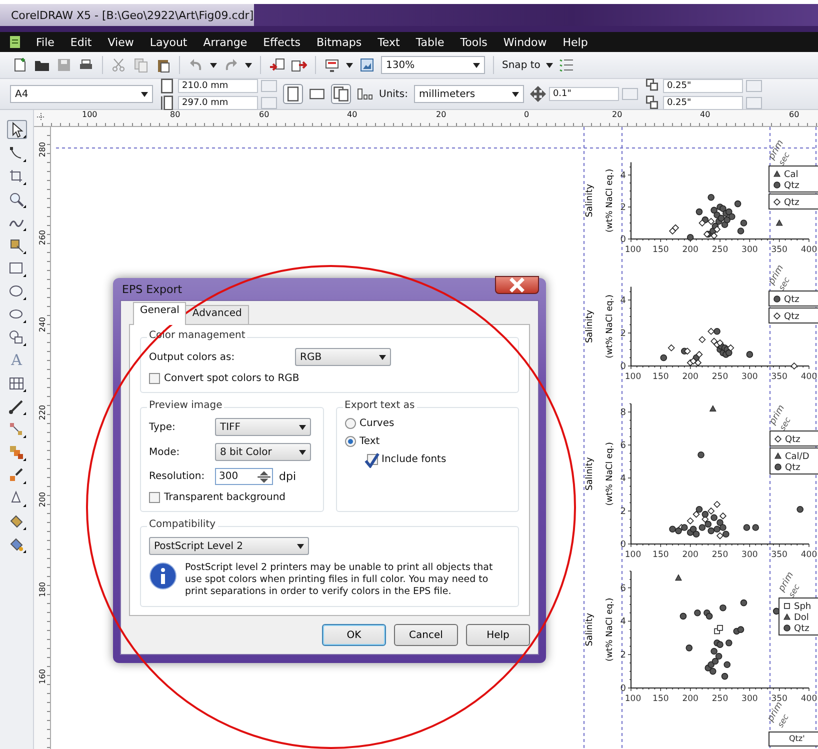 Image resolution: width=818 pixels, height=749 pixels. I want to click on page-size-dropdown: A4, so click(81, 94).